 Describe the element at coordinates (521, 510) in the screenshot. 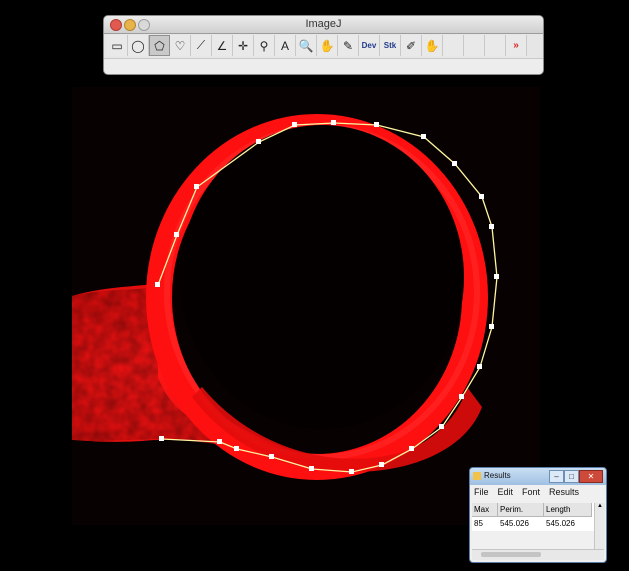

I see `column-header: Perim.` at that location.